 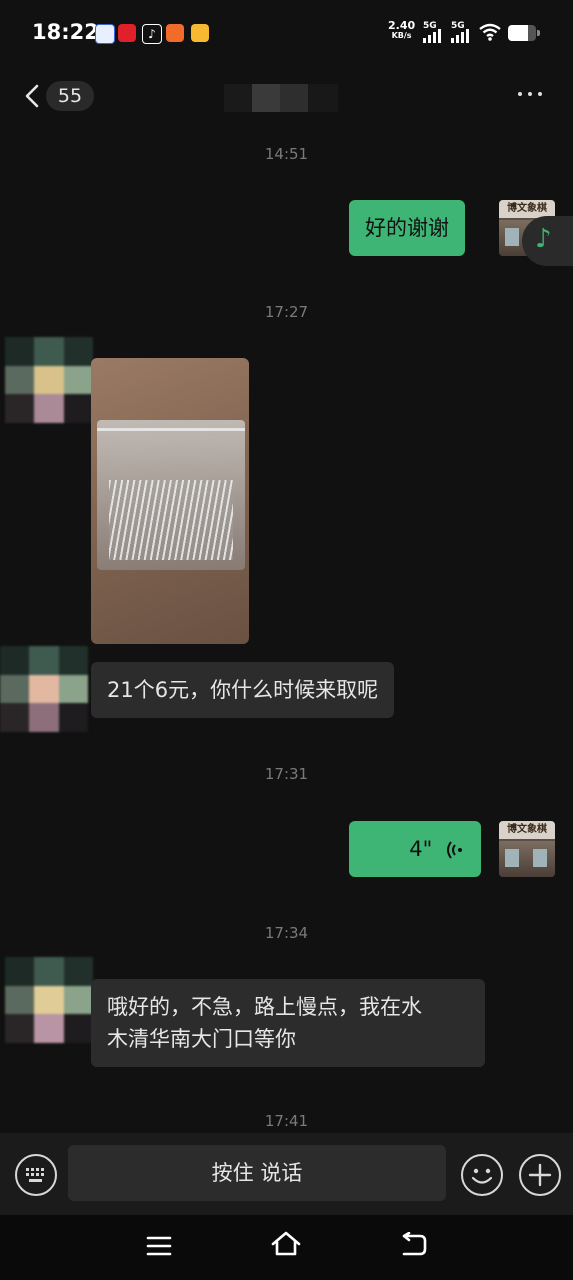 What do you see at coordinates (402, 25) in the screenshot?
I see `network-speed-value: 2.40` at bounding box center [402, 25].